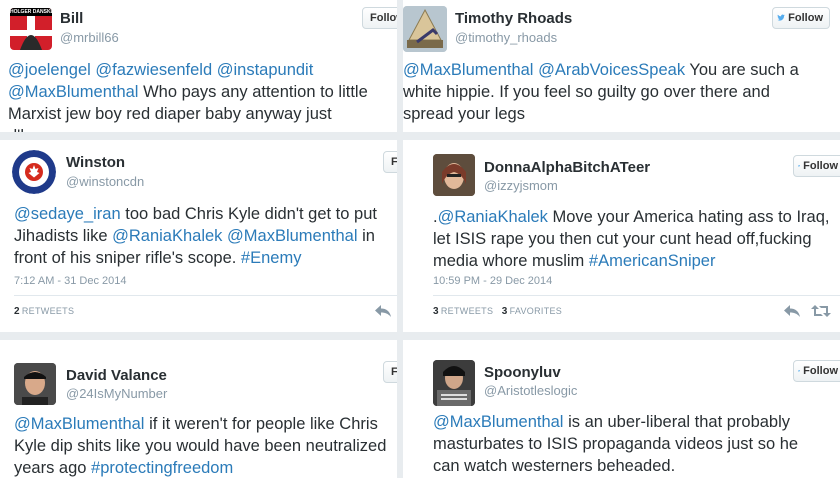 Image resolution: width=840 pixels, height=478 pixels. I want to click on favorite-label: FAVORITES, so click(536, 311).